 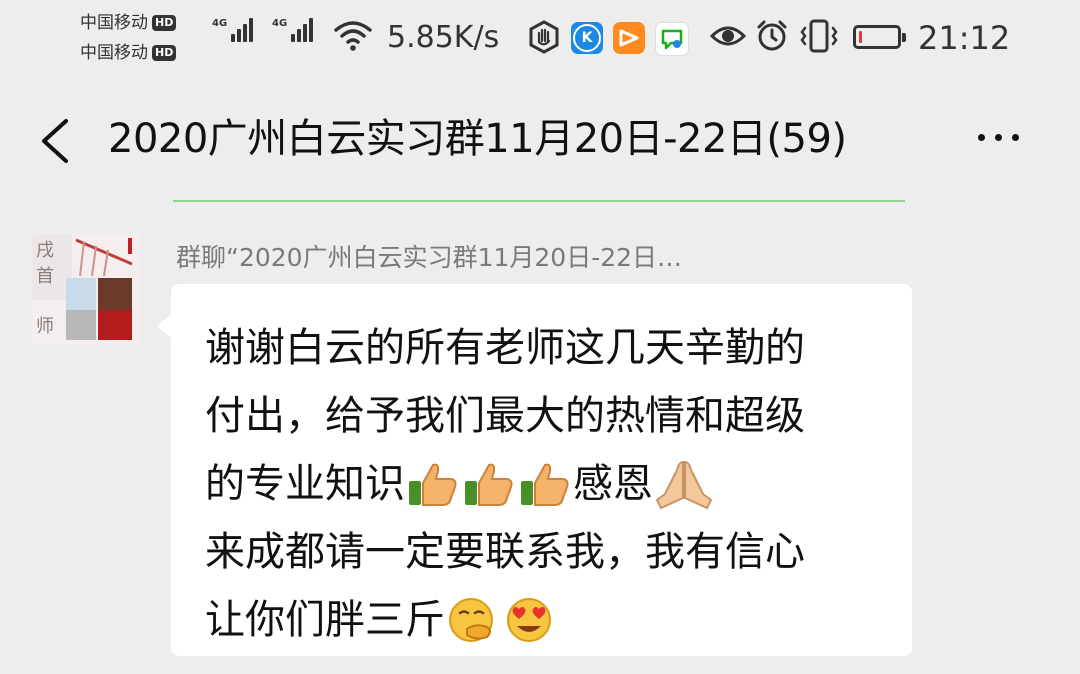 I want to click on heart-eyes-icon, so click(x=529, y=620).